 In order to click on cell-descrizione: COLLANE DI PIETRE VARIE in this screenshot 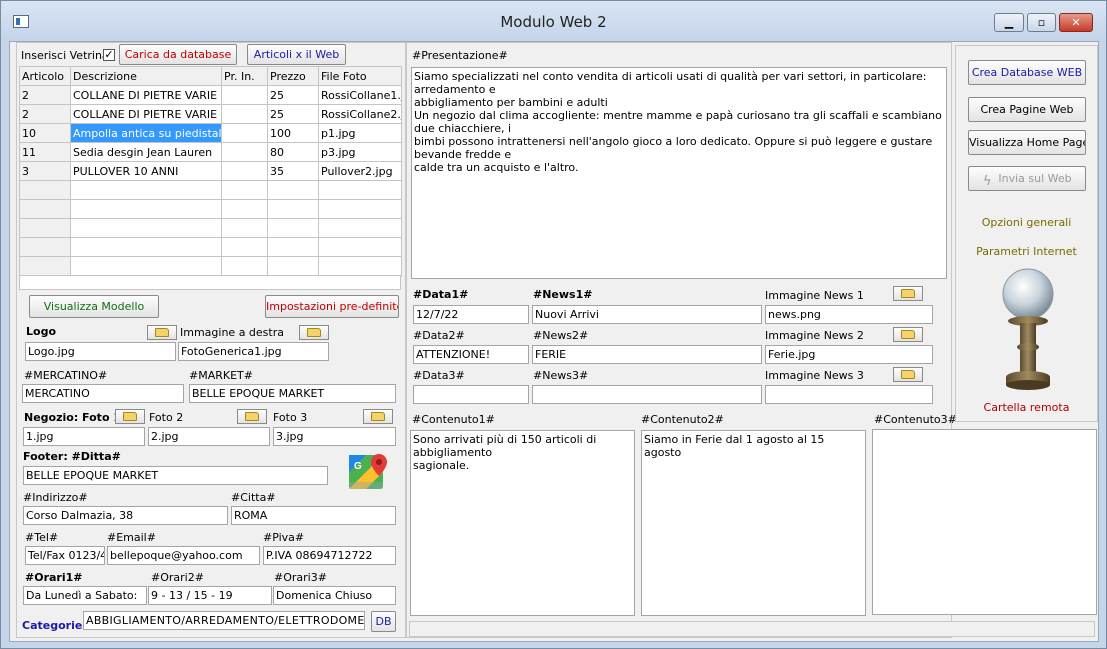, I will do `click(146, 95)`.